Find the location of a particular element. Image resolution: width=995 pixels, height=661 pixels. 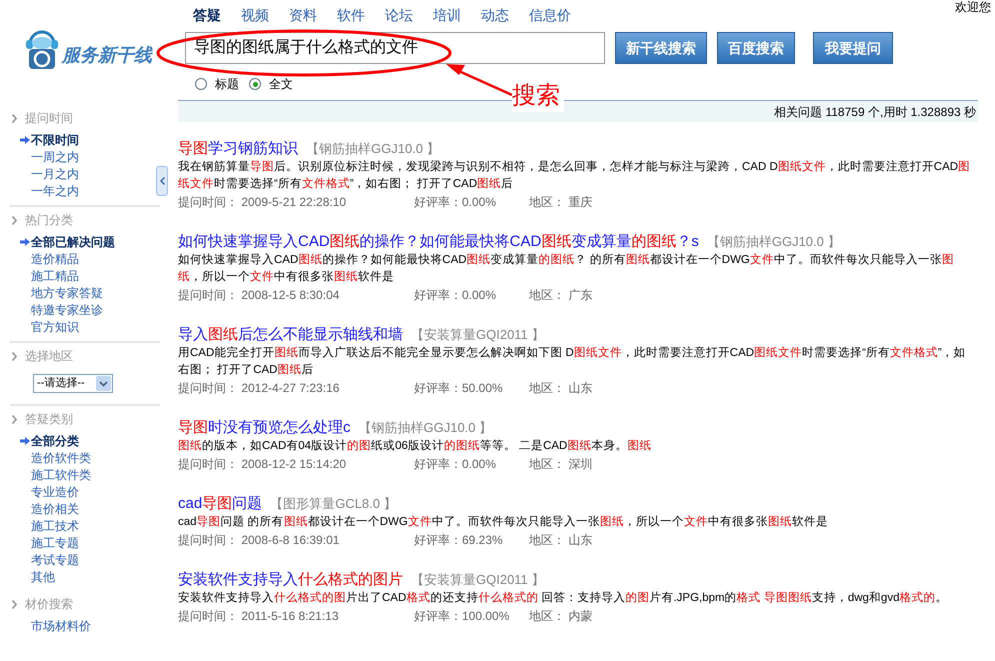

sidebar-link: 一年之内 is located at coordinates (55, 191).